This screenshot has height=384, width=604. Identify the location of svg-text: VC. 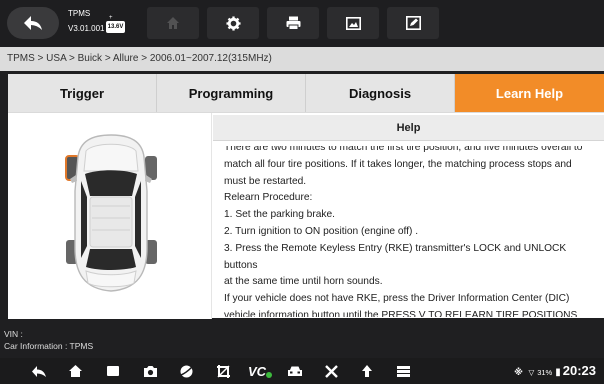
(257, 371).